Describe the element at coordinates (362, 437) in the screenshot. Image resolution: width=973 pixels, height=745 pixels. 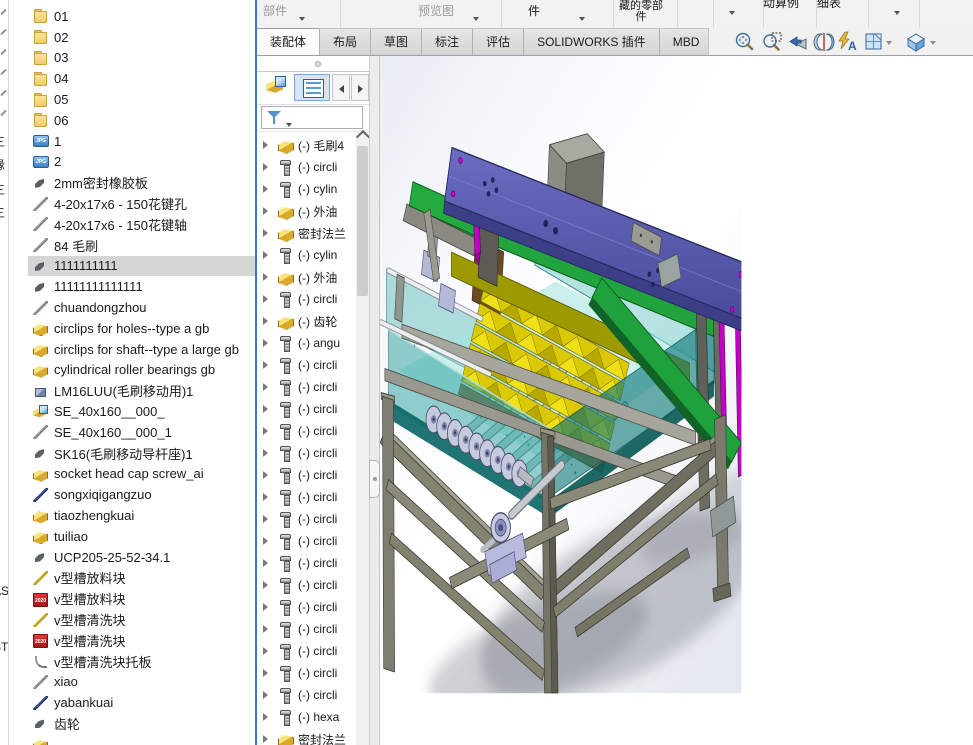
I see `tree-scrollbar` at that location.